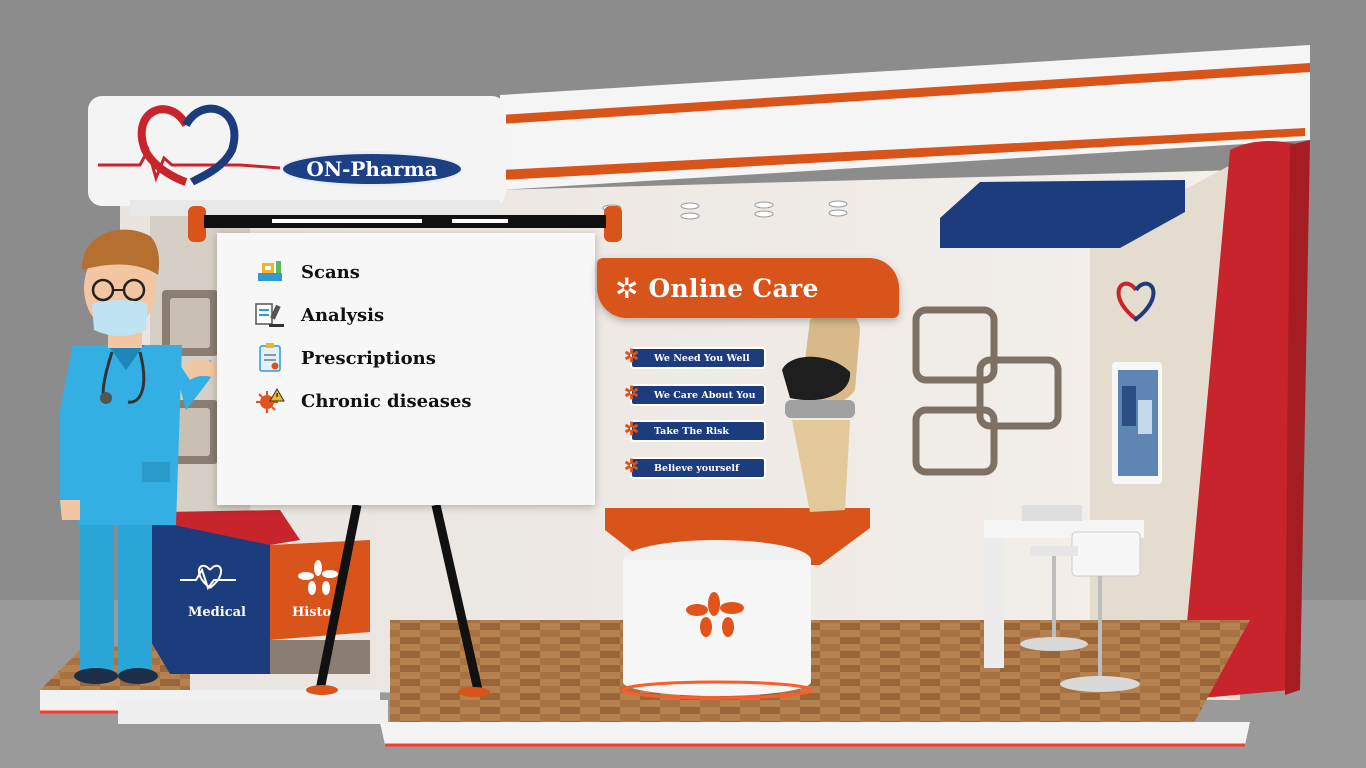 The image size is (1366, 768). What do you see at coordinates (386, 401) in the screenshot?
I see `board-item-label: Chronic diseases` at bounding box center [386, 401].